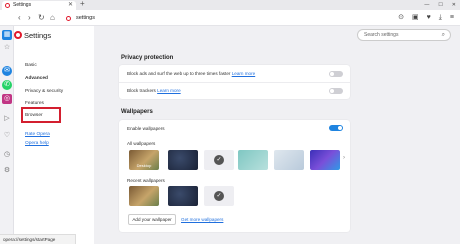 Image resolution: width=460 pixels, height=244 pixels. I want to click on search-icon: ⌕, so click(443, 35).